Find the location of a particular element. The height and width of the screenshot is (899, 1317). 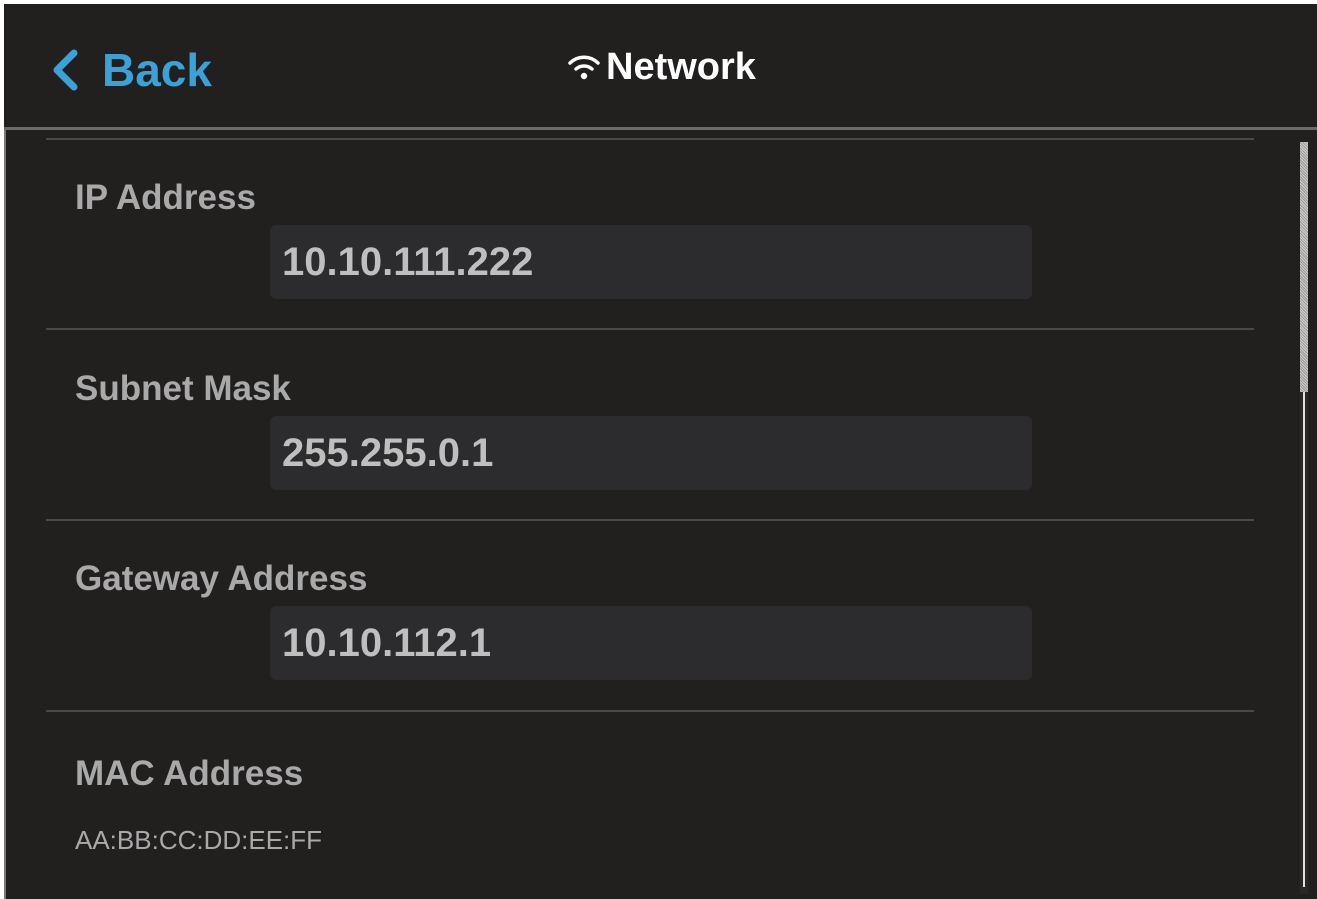

subnet-mask-label: Subnet Mask is located at coordinates (183, 388).